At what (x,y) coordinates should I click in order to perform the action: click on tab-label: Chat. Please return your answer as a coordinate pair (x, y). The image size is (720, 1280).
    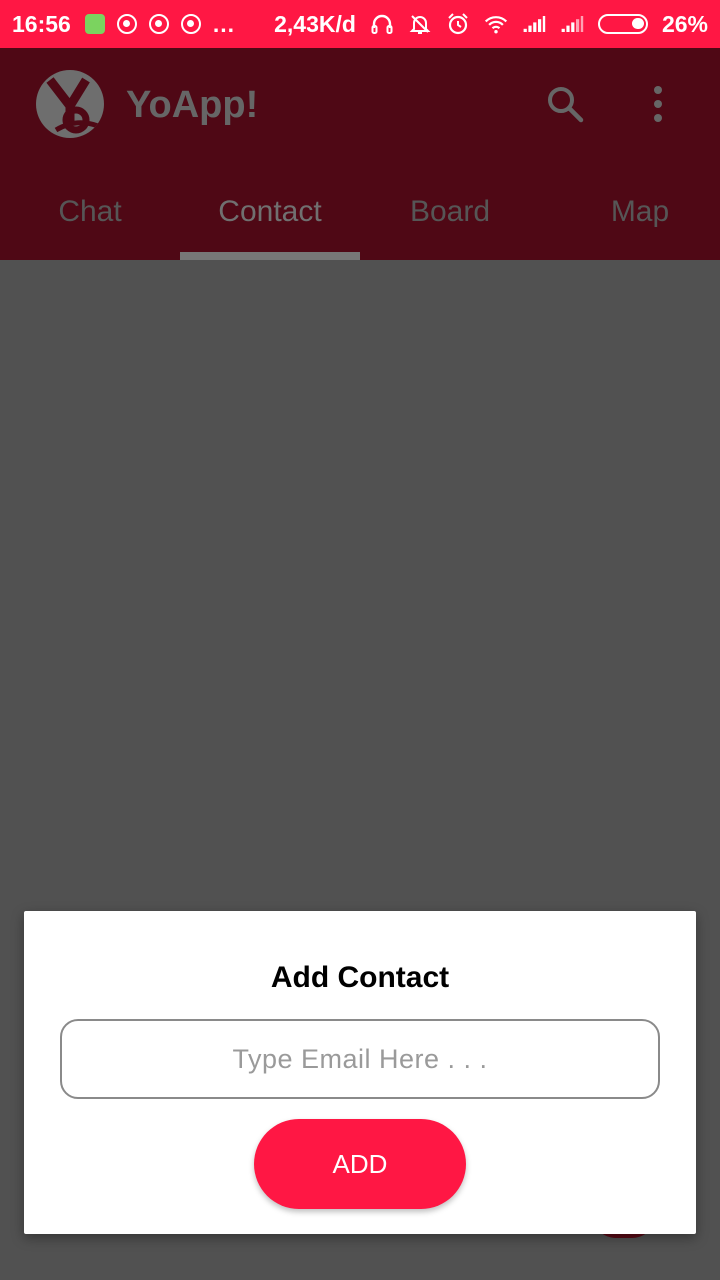
    Looking at the image, I should click on (90, 211).